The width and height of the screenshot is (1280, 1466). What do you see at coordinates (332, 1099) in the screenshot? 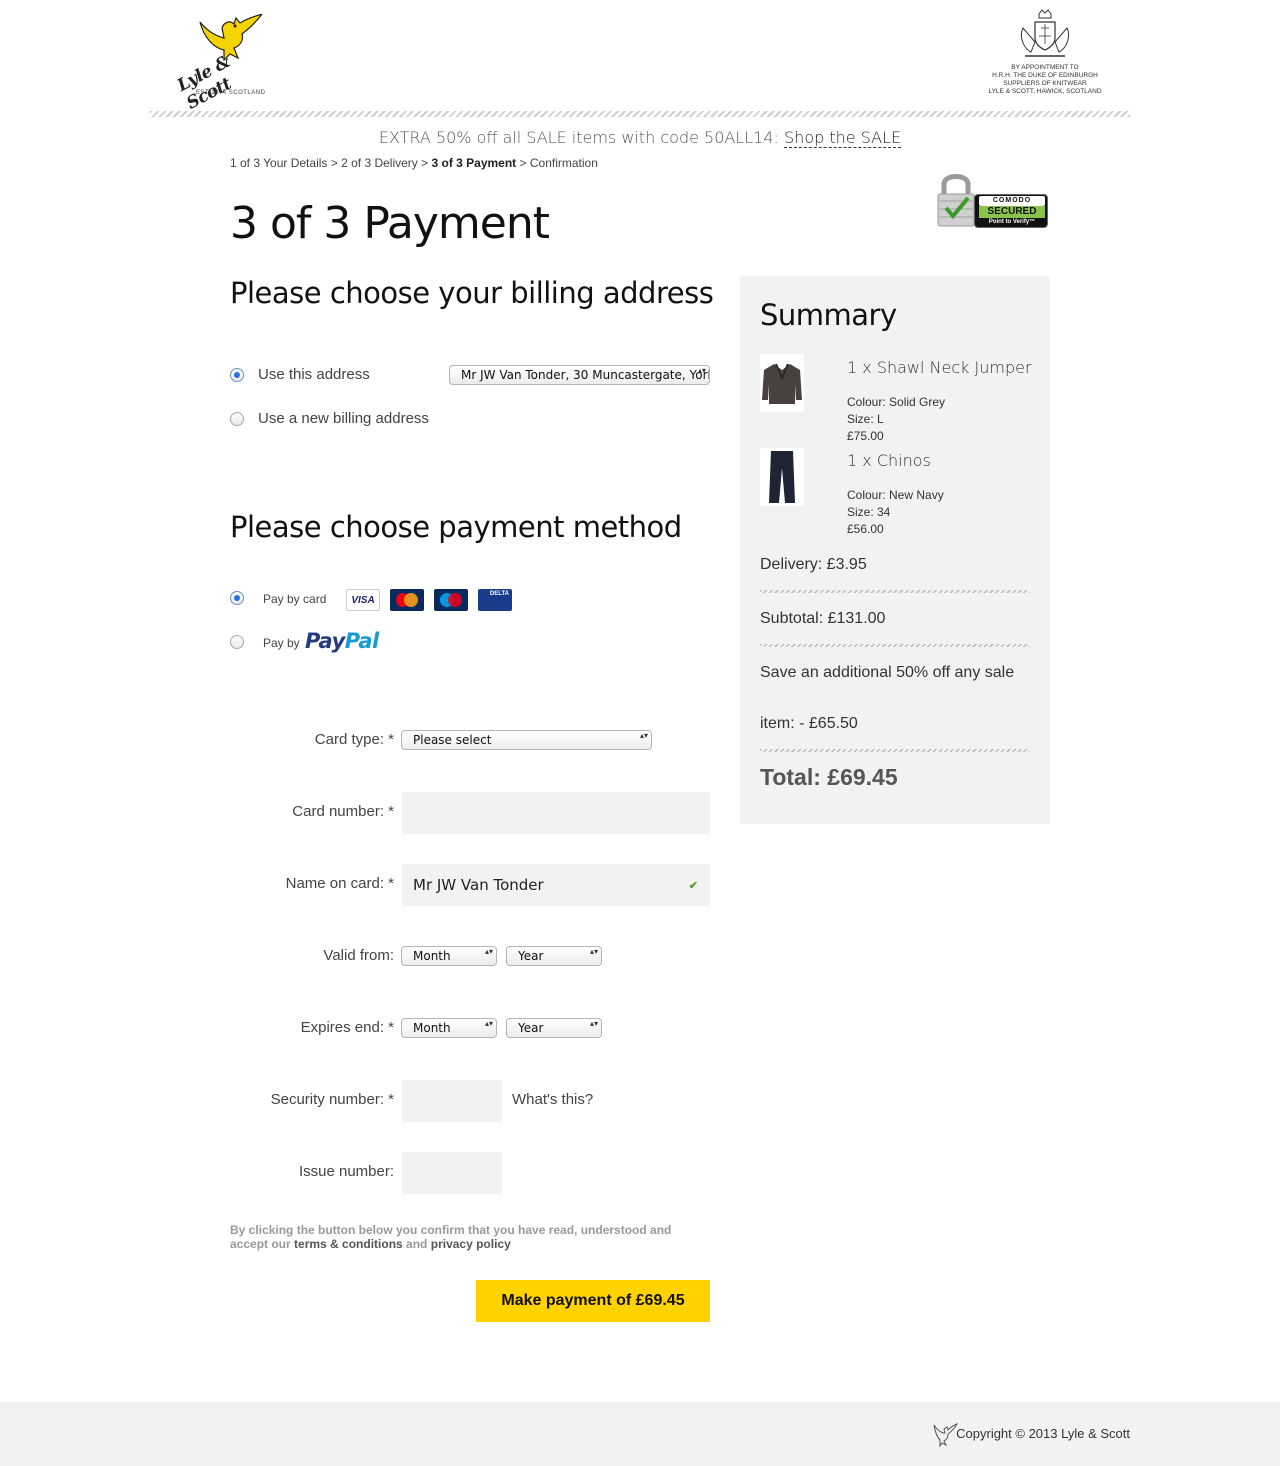
I see `security-number-label: Security number: *` at bounding box center [332, 1099].